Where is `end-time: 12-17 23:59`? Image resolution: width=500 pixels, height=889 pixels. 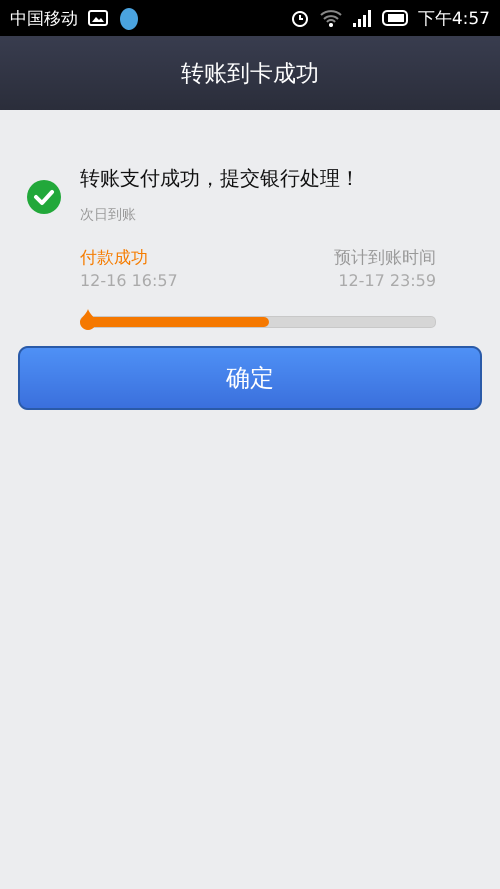
end-time: 12-17 23:59 is located at coordinates (387, 280).